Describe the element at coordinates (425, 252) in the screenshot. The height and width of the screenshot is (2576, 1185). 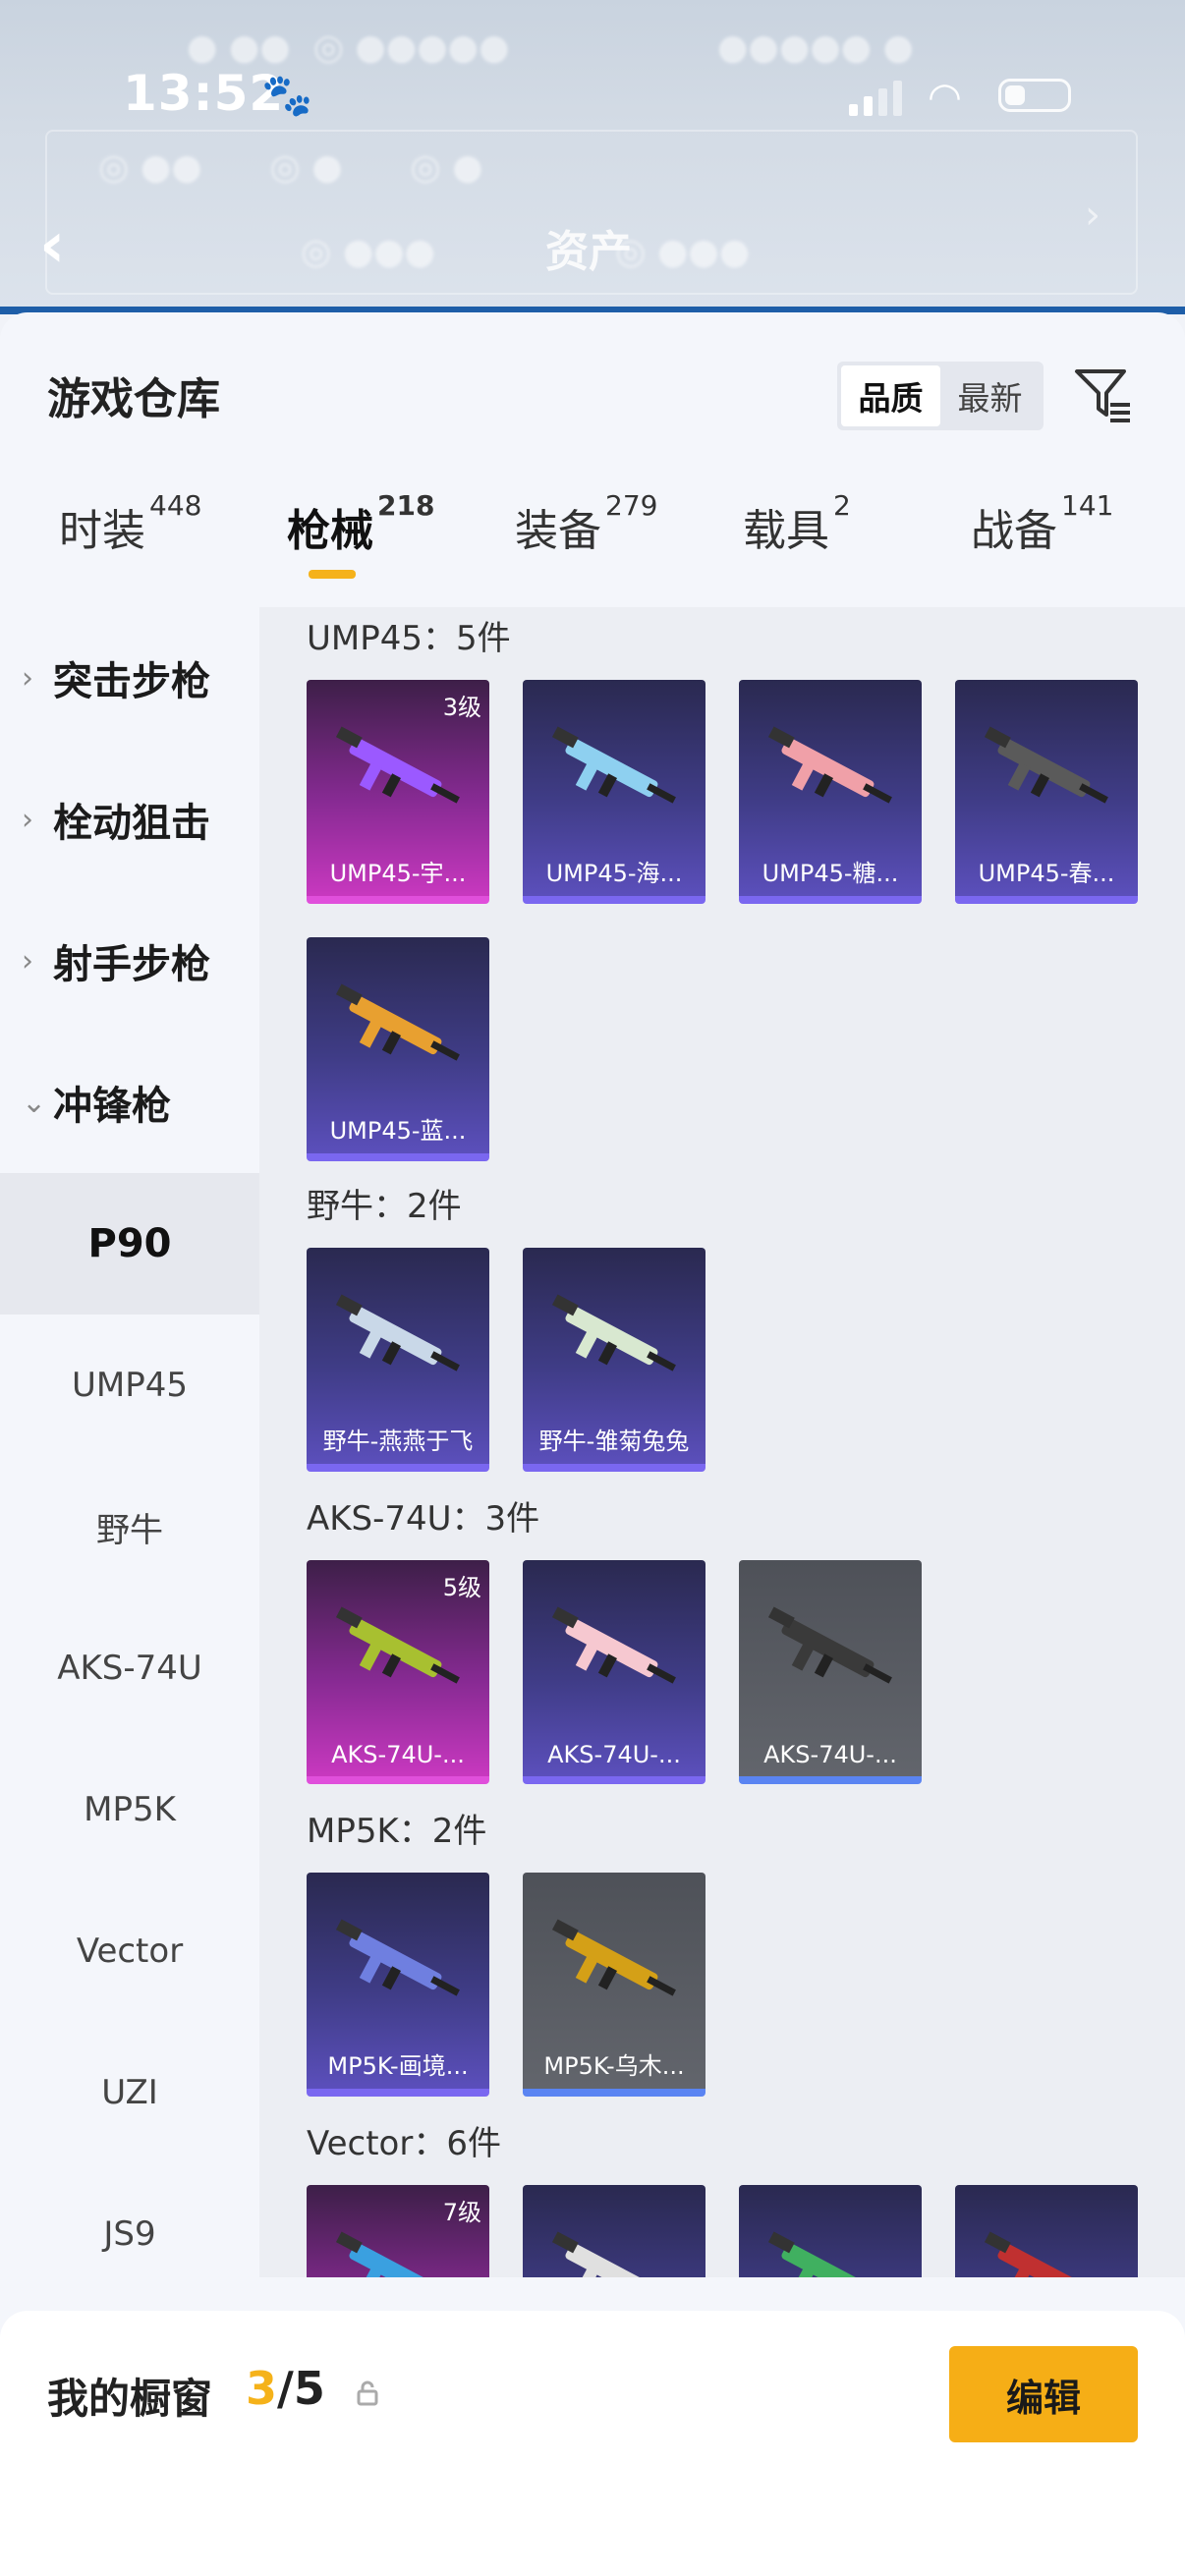
I see `blurred-row-2: ◎ ●●● ◎ ●●●` at that location.